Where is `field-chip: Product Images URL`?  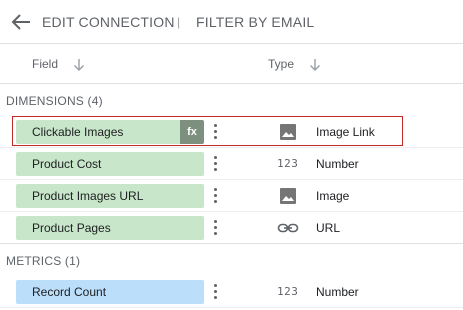 field-chip: Product Images URL is located at coordinates (110, 196).